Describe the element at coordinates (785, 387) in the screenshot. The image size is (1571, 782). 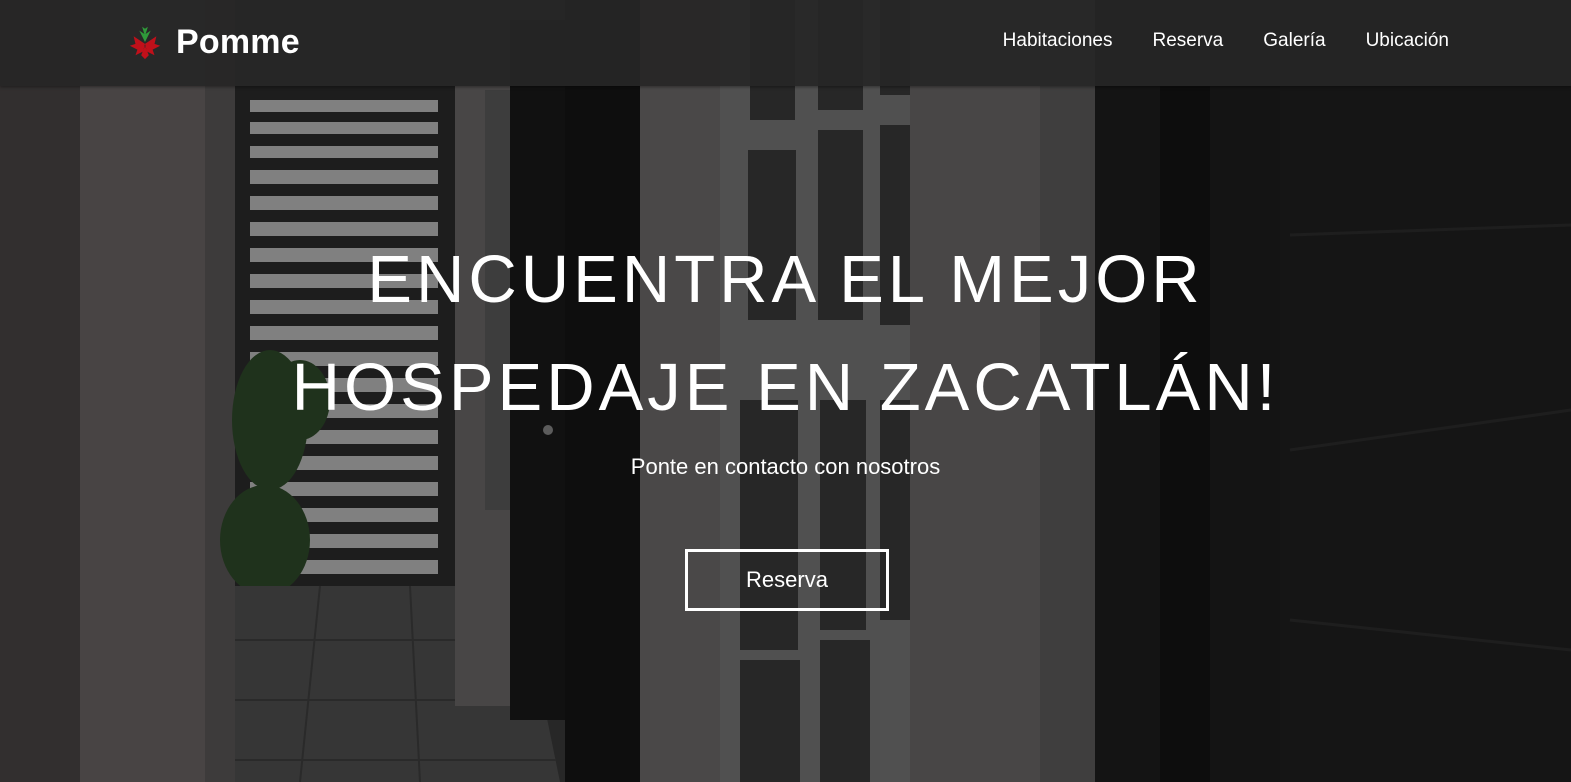
I see `hero-headline-line-2: HOSPEDAJE EN ZACATLÁN!` at that location.